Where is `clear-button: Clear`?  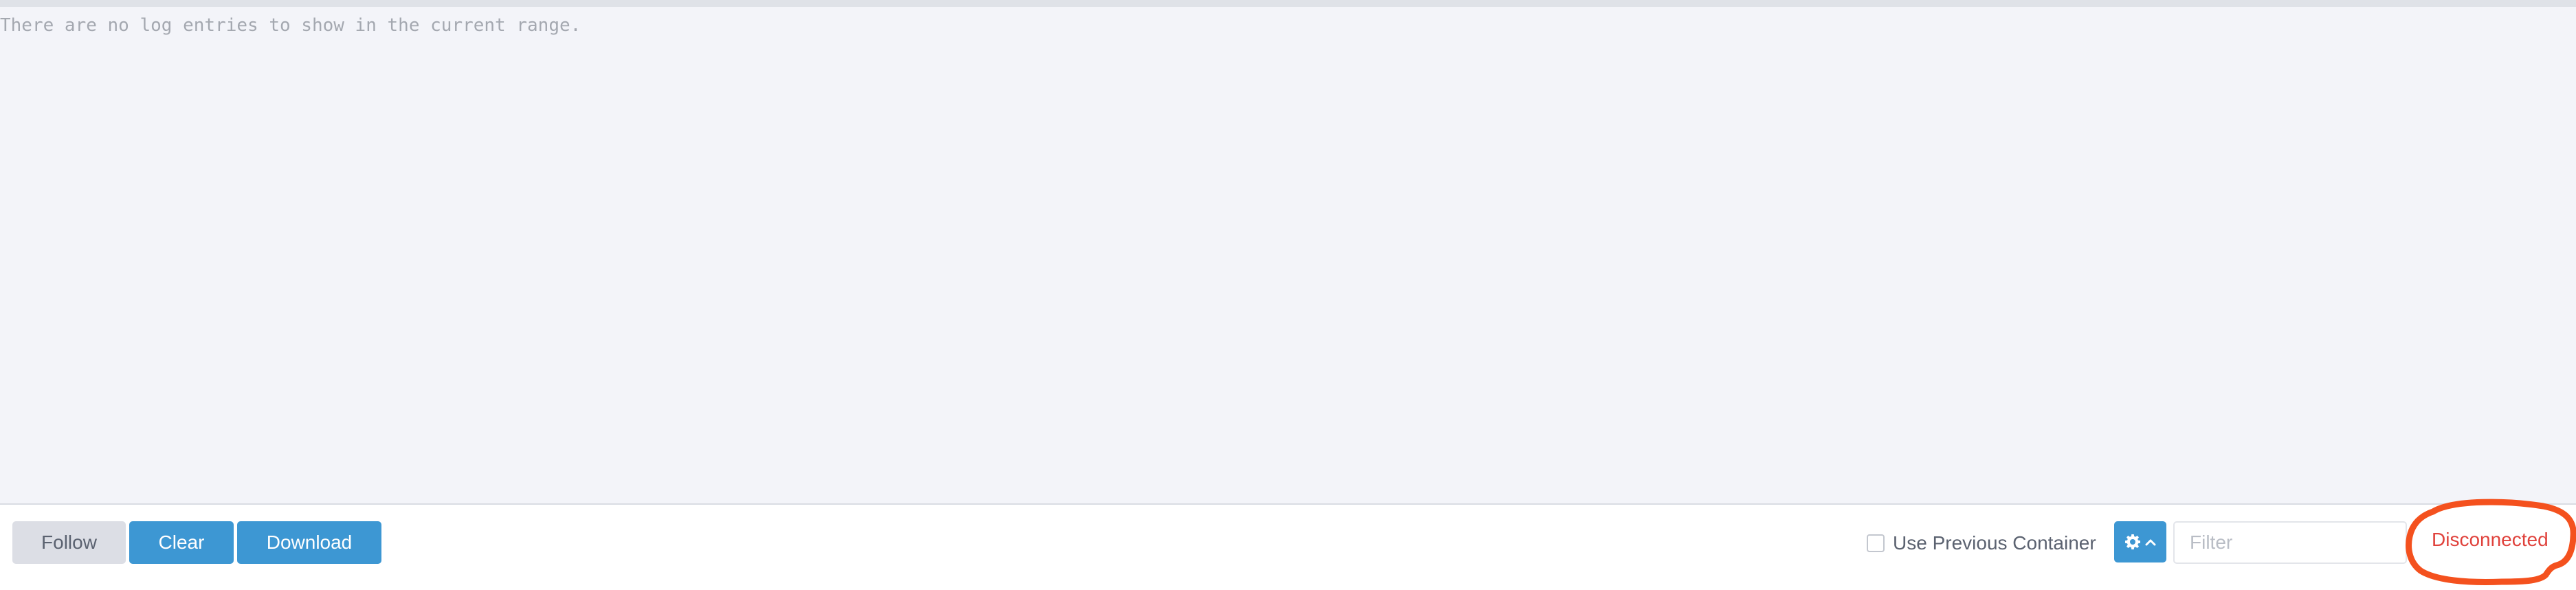
clear-button: Clear is located at coordinates (181, 542).